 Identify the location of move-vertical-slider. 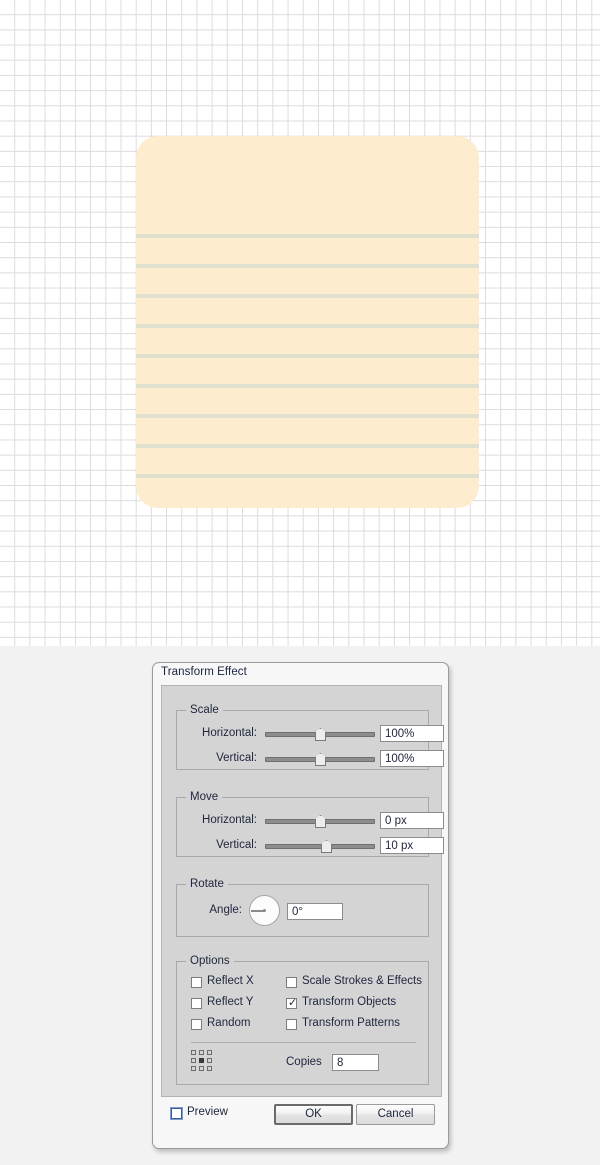
(320, 846).